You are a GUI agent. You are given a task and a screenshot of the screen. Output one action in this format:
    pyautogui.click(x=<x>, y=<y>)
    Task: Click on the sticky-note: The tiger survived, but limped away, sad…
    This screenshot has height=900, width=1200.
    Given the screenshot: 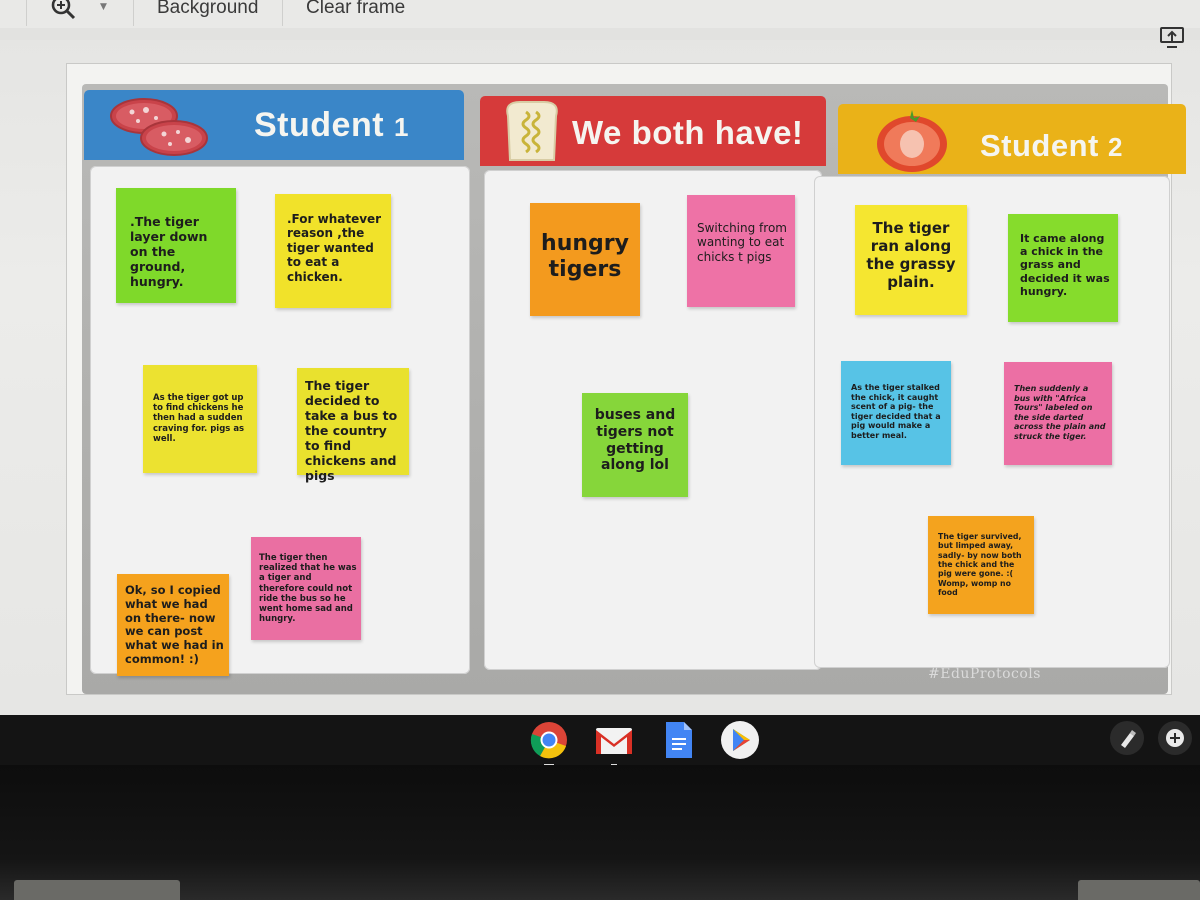 What is the action you would take?
    pyautogui.click(x=981, y=565)
    